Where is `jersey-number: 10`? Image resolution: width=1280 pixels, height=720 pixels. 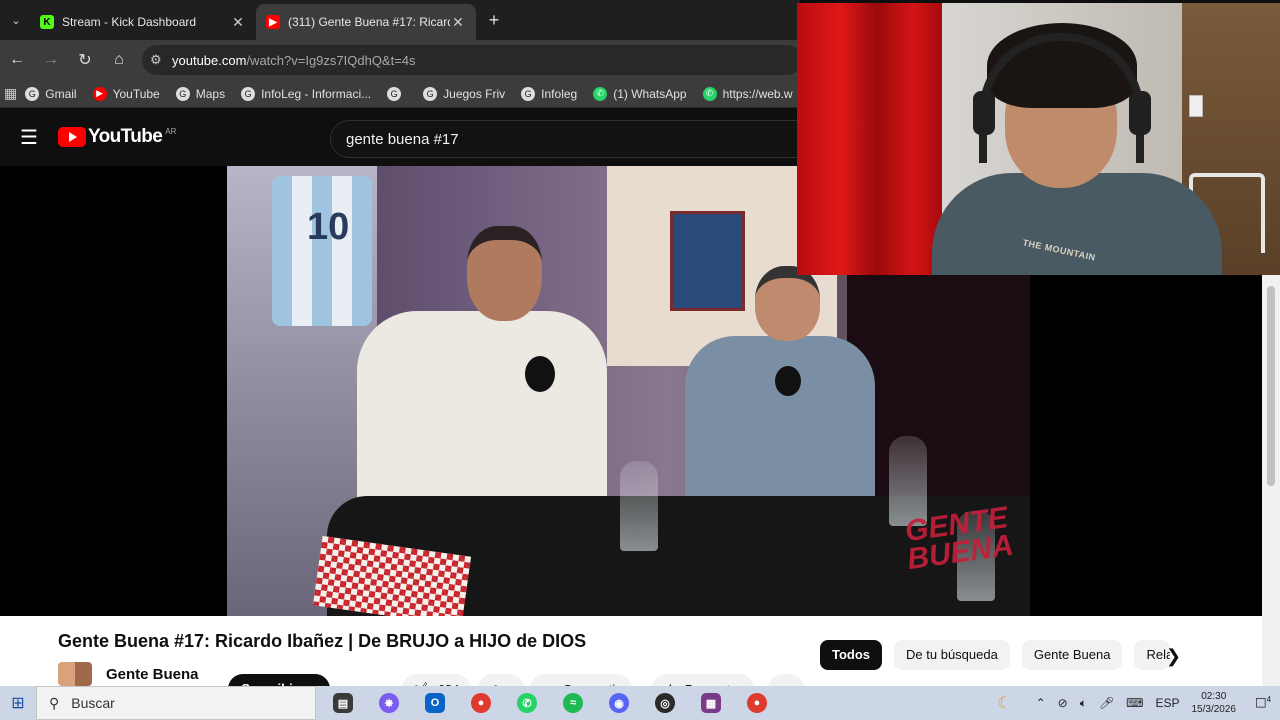 jersey-number: 10 is located at coordinates (328, 227).